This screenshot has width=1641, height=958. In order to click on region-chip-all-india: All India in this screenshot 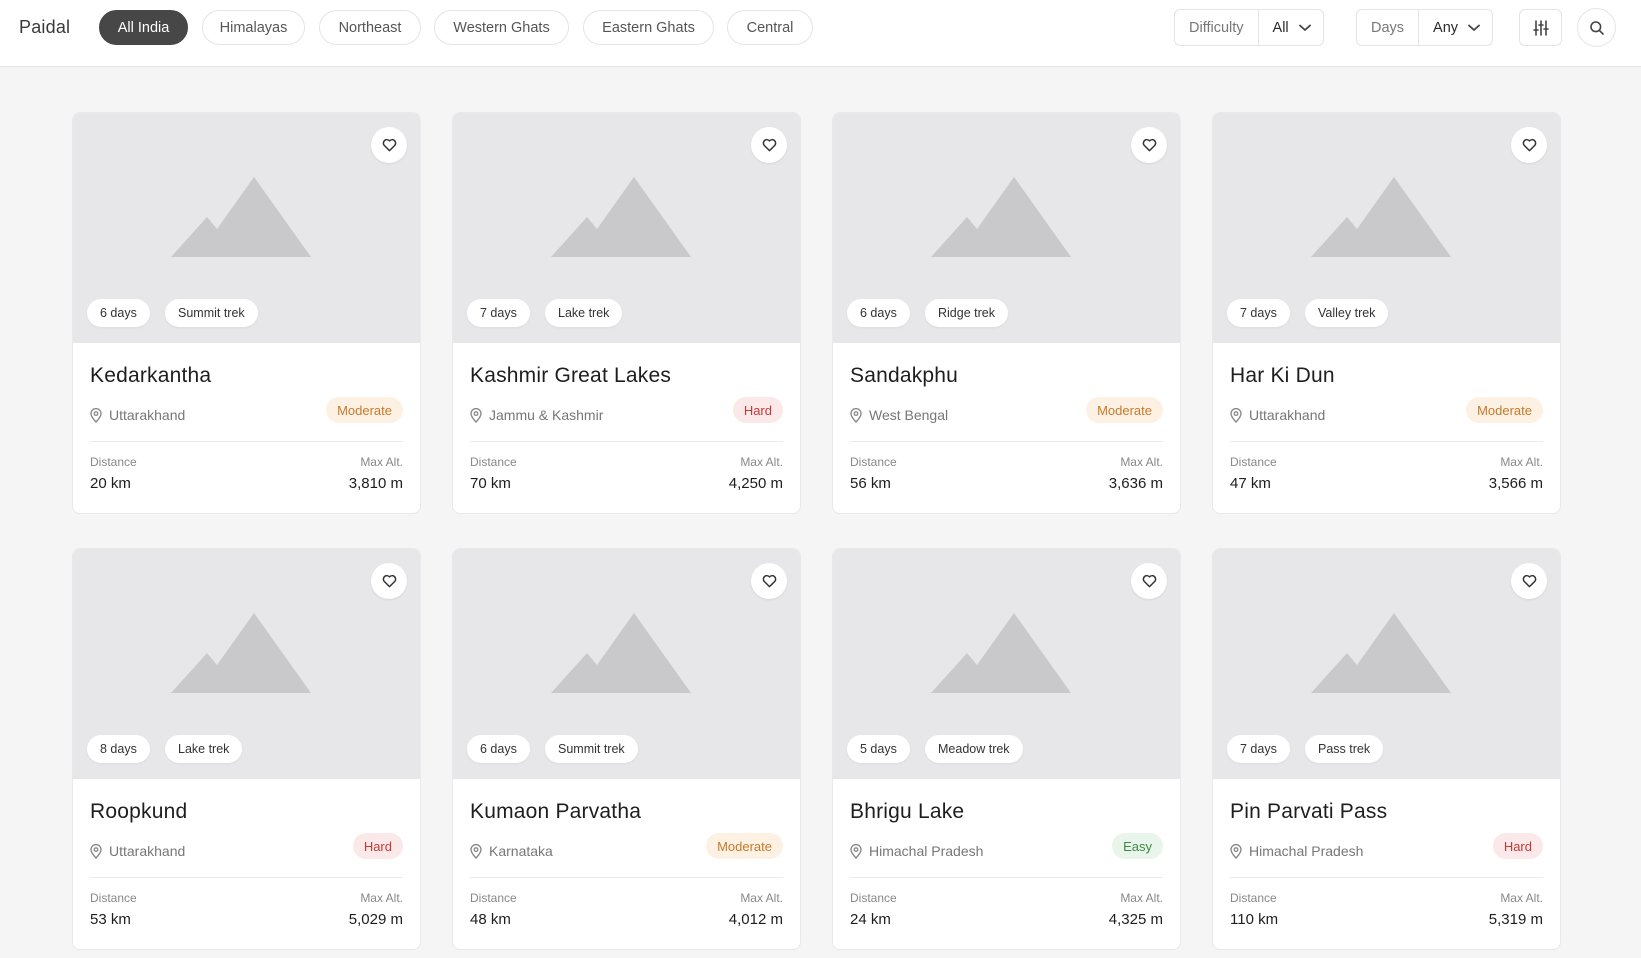, I will do `click(143, 27)`.